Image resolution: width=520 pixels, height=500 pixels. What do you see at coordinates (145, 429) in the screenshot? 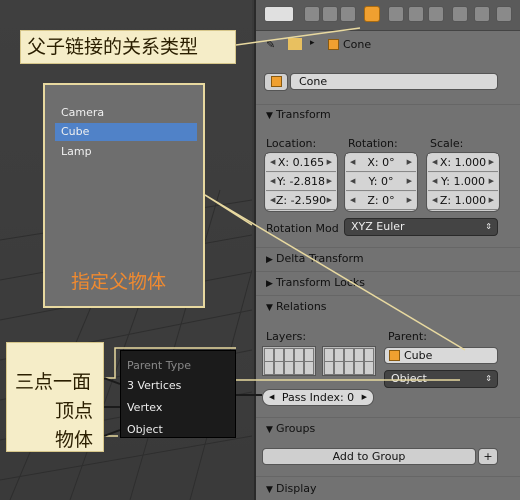
I see `menu-item-object: Object` at bounding box center [145, 429].